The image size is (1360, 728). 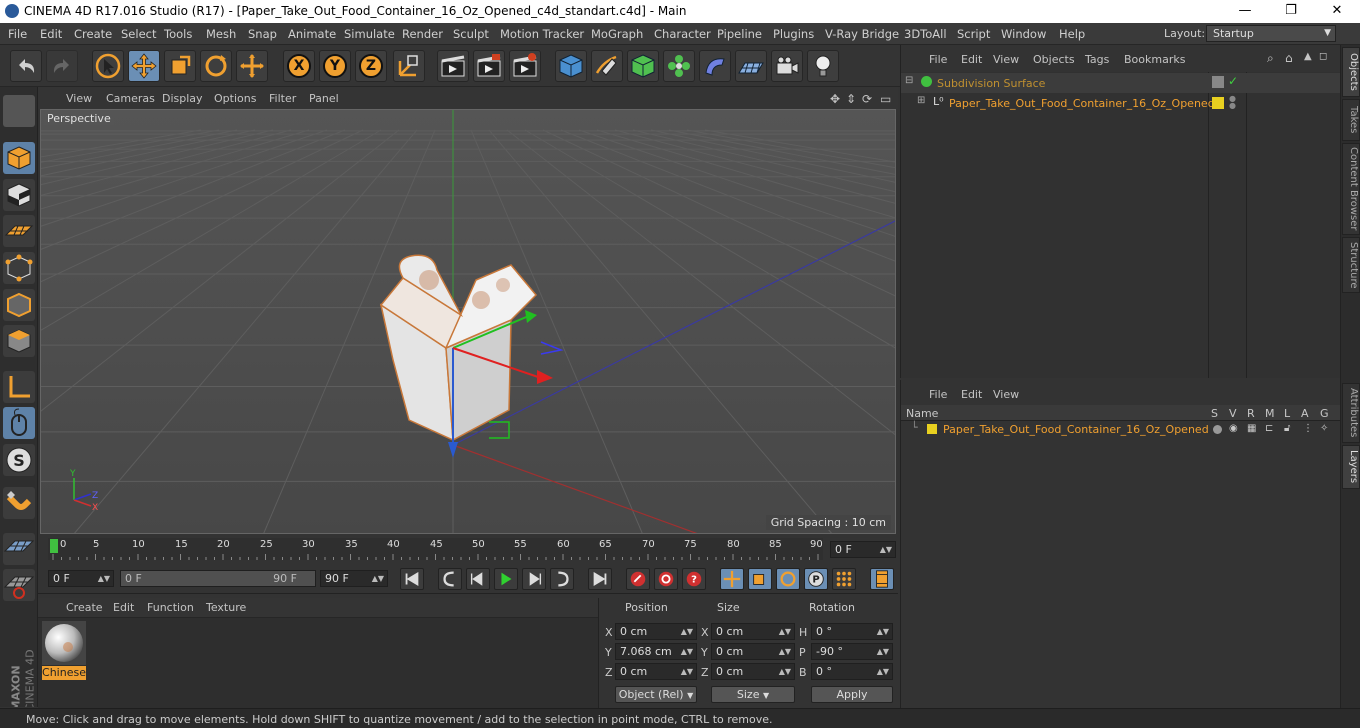 What do you see at coordinates (882, 579) in the screenshot?
I see `timeline-window-button` at bounding box center [882, 579].